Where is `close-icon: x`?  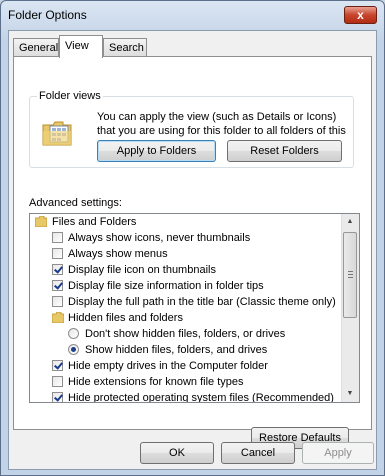
close-icon: x is located at coordinates (360, 15).